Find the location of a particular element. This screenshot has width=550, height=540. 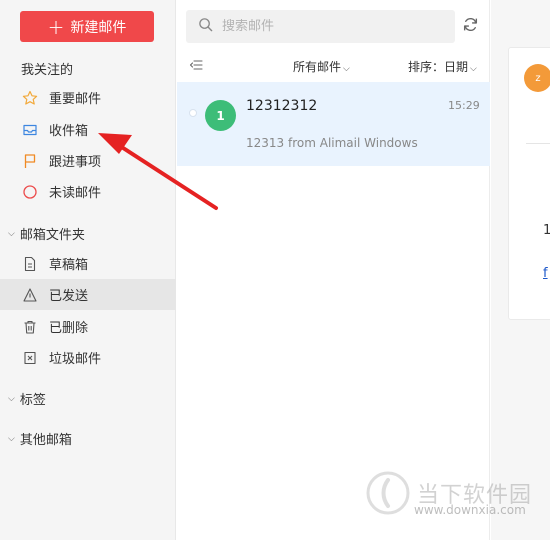

sidebar-item-spam: 垃圾邮件 is located at coordinates (88, 357).